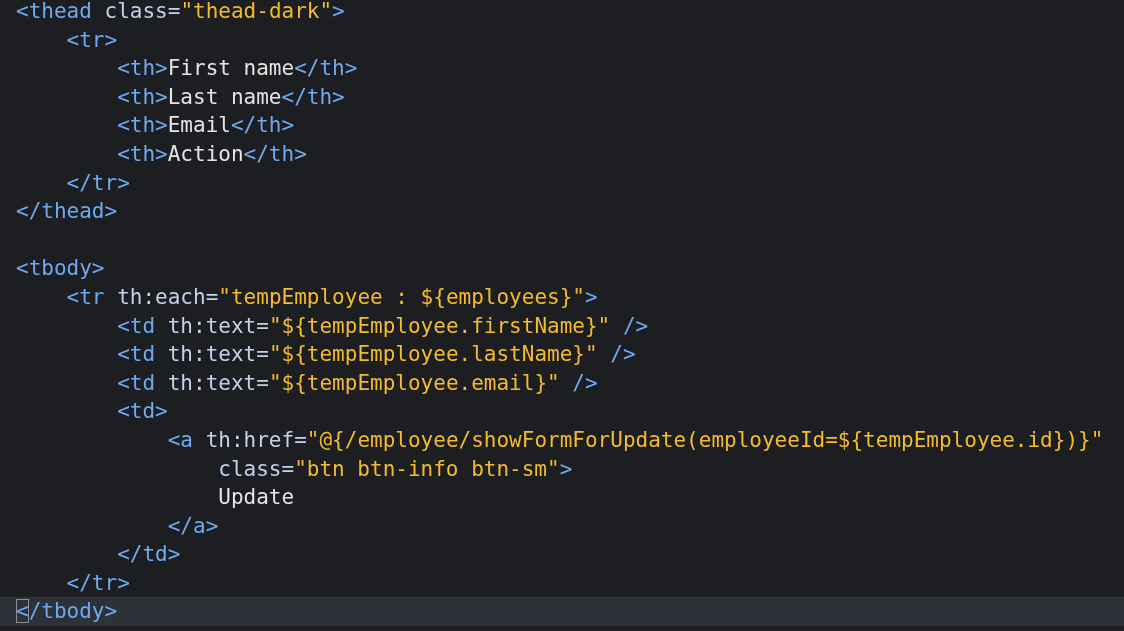 Image resolution: width=1124 pixels, height=631 pixels. I want to click on code-line: <tbody>, so click(60, 269).